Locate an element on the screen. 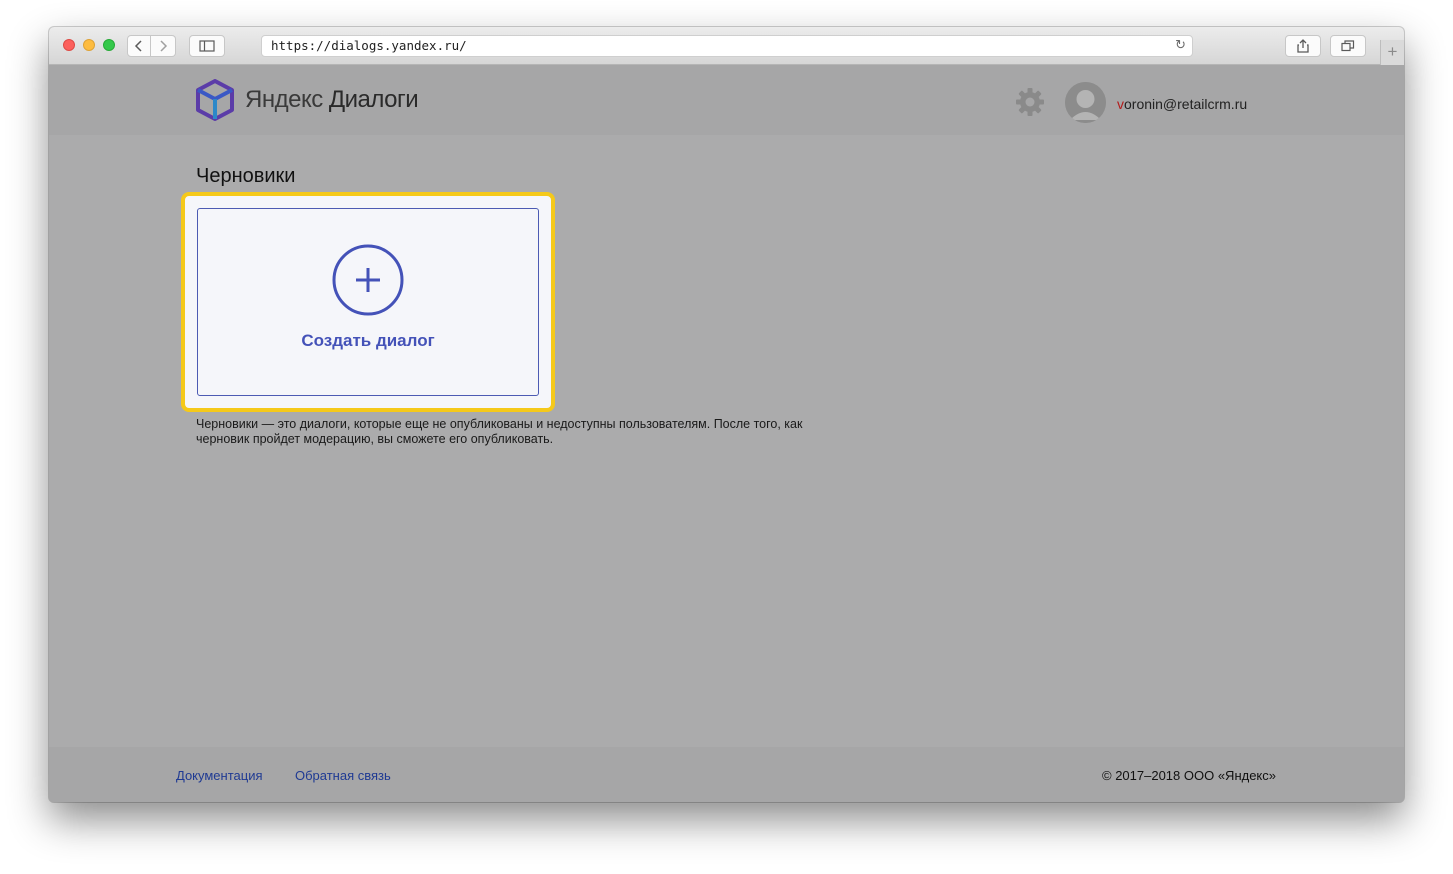  site-header: Яндекс Диалоги voronin@retailcrm.ru is located at coordinates (726, 100).